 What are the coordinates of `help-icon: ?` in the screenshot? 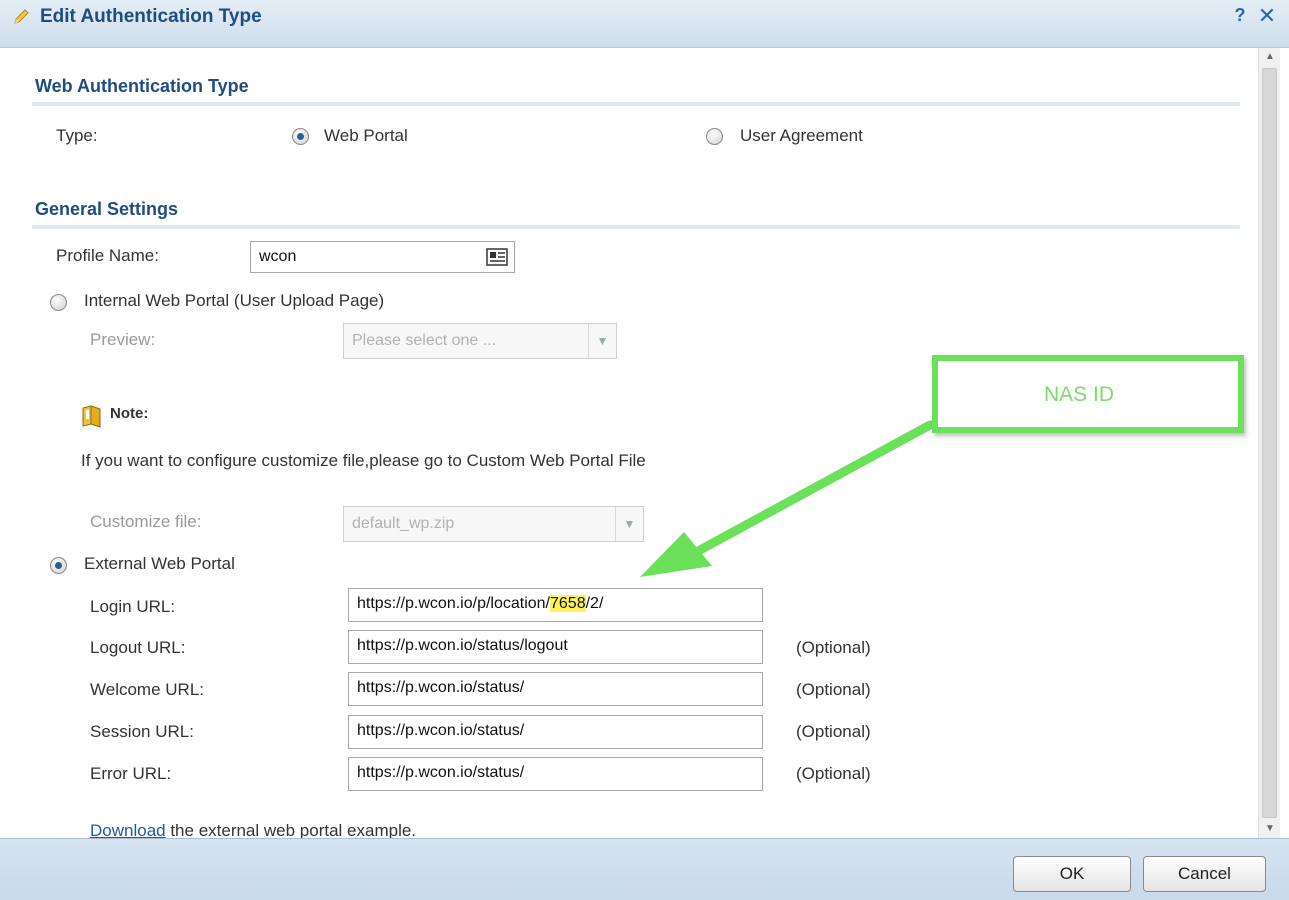 It's located at (1240, 16).